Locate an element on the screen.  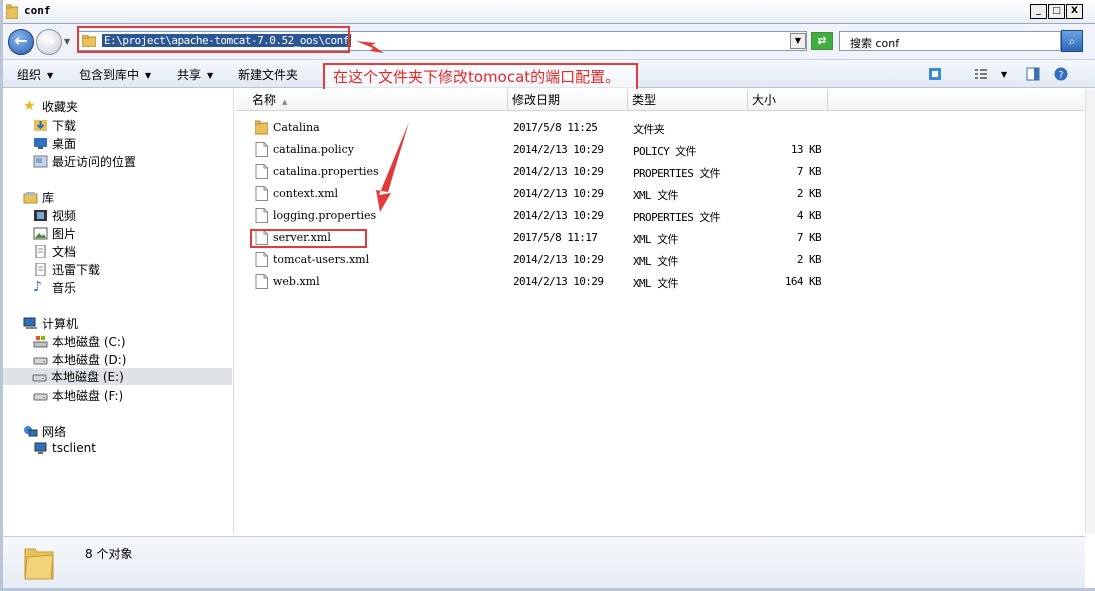
history-dropdown-icon: ▼ is located at coordinates (67, 41).